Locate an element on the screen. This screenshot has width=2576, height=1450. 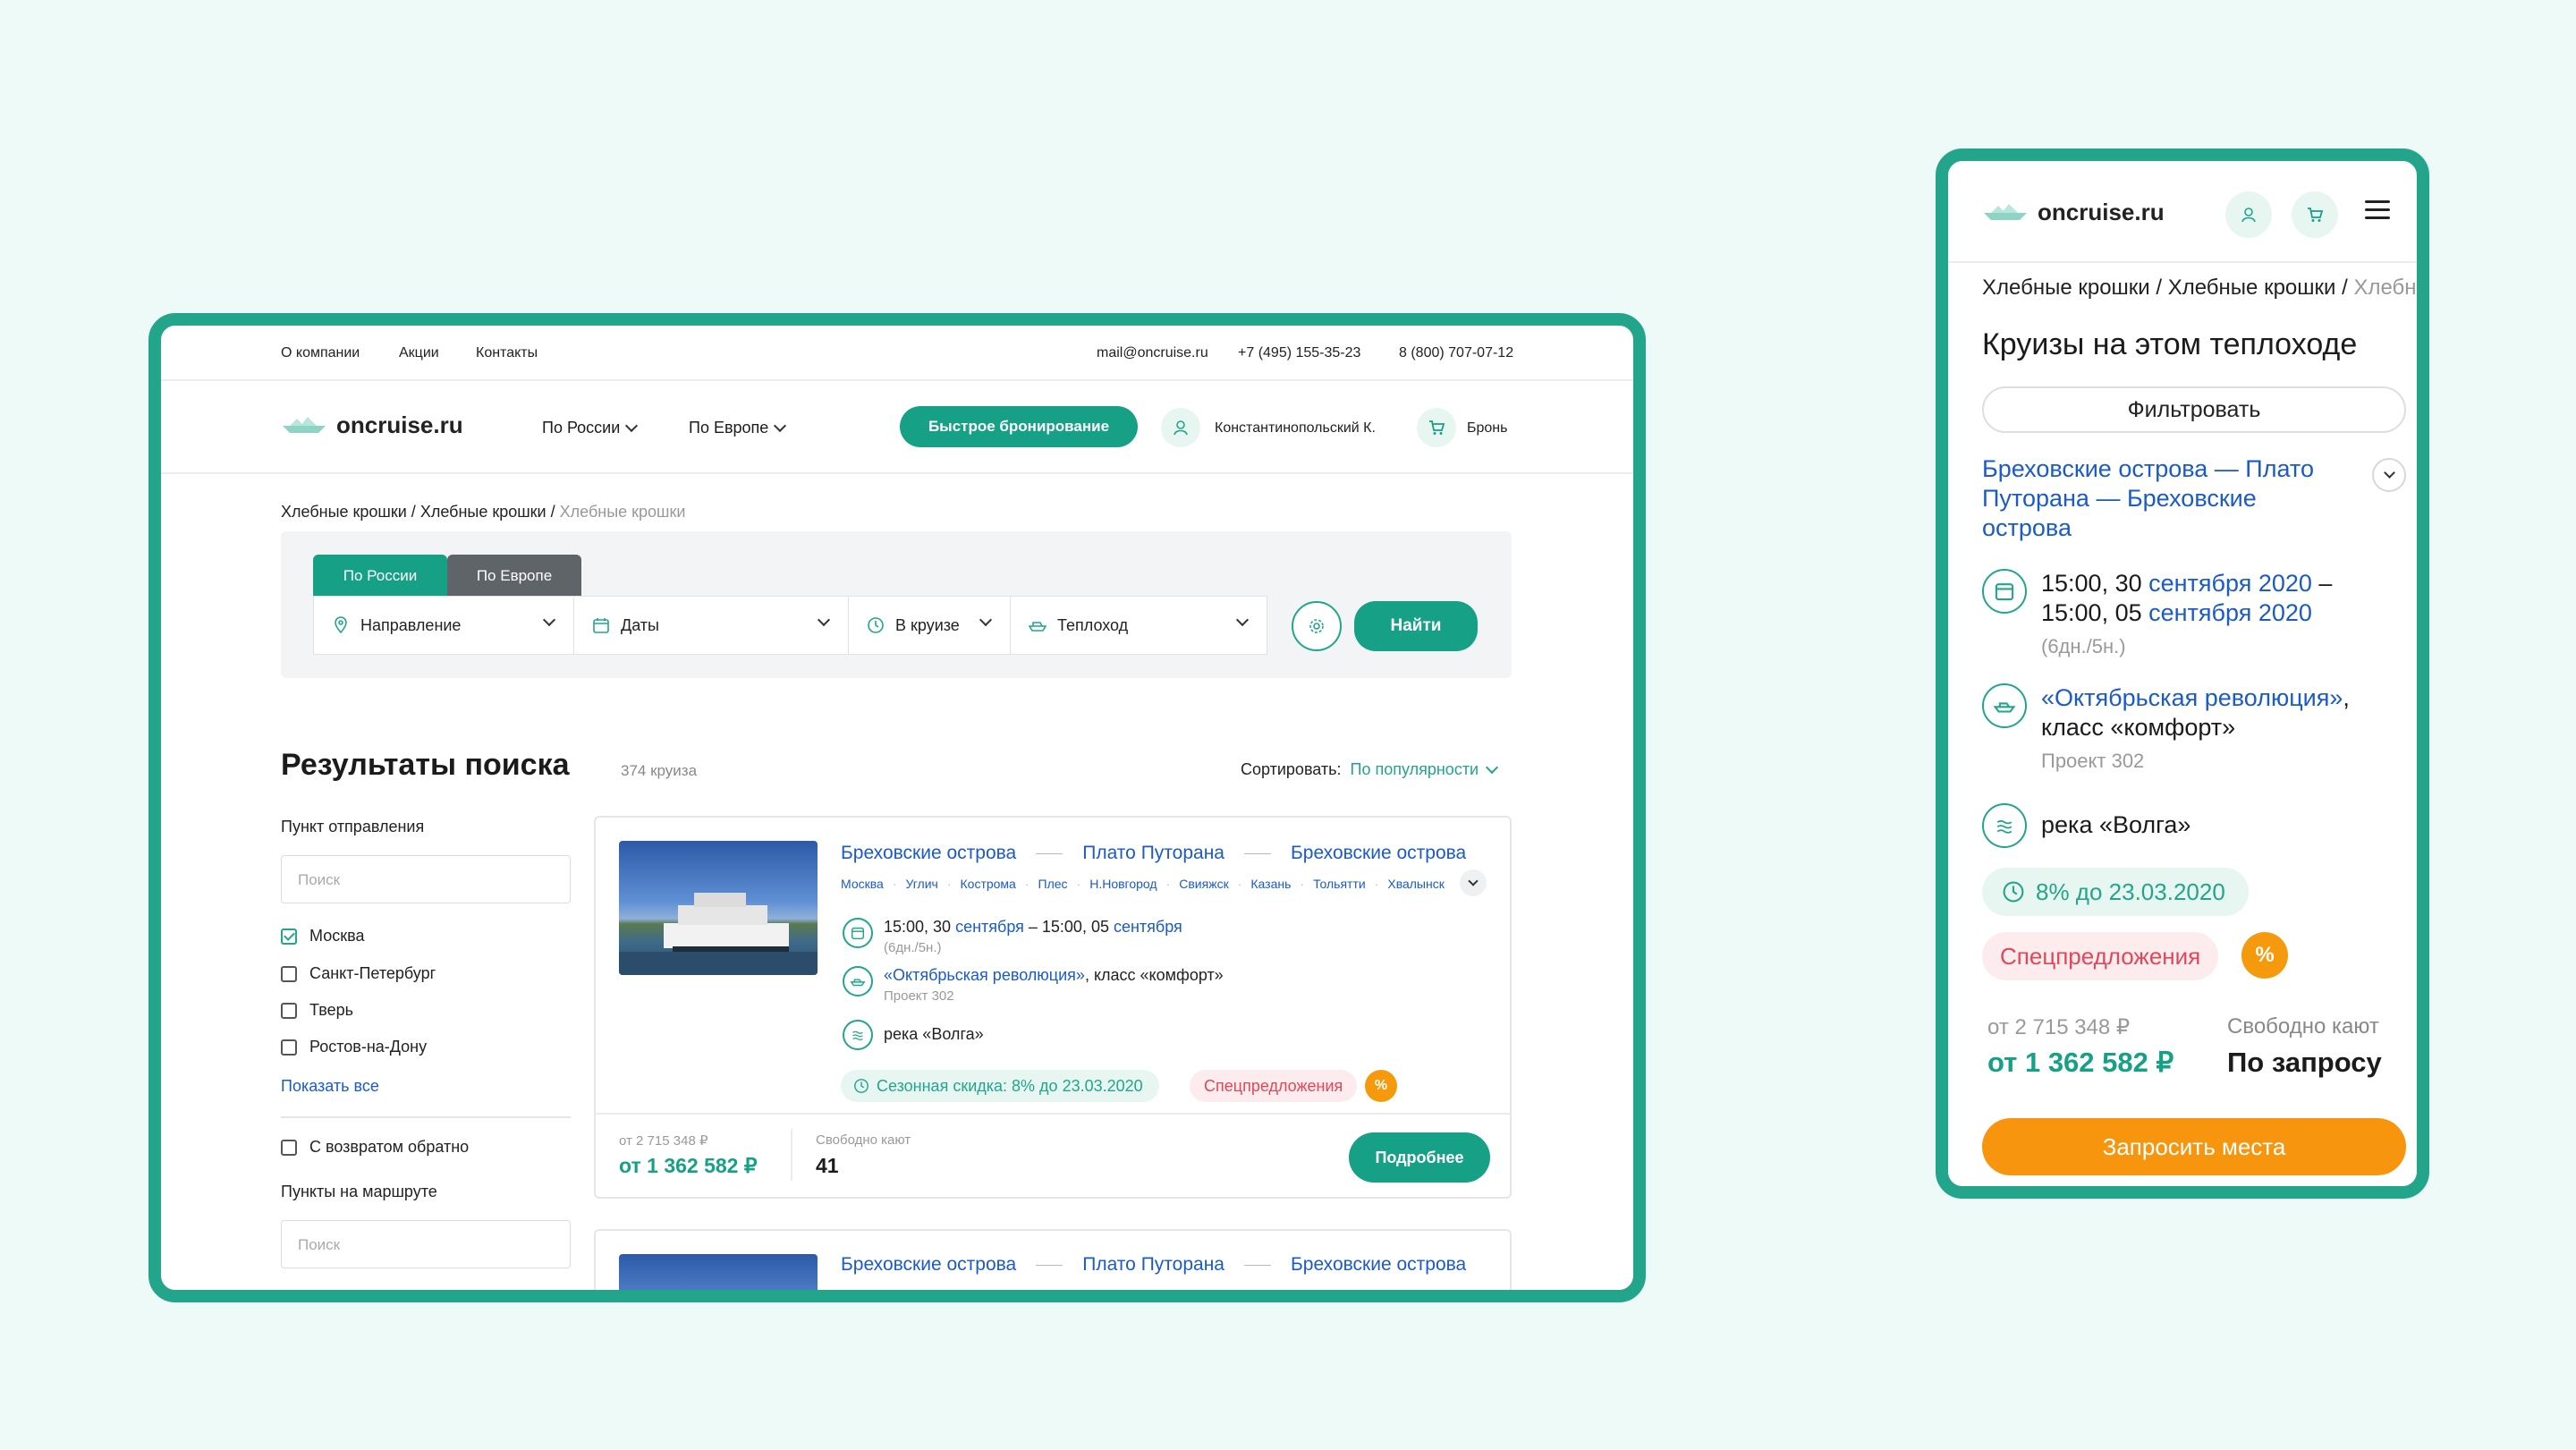
direction-select: Направление is located at coordinates (443, 626).